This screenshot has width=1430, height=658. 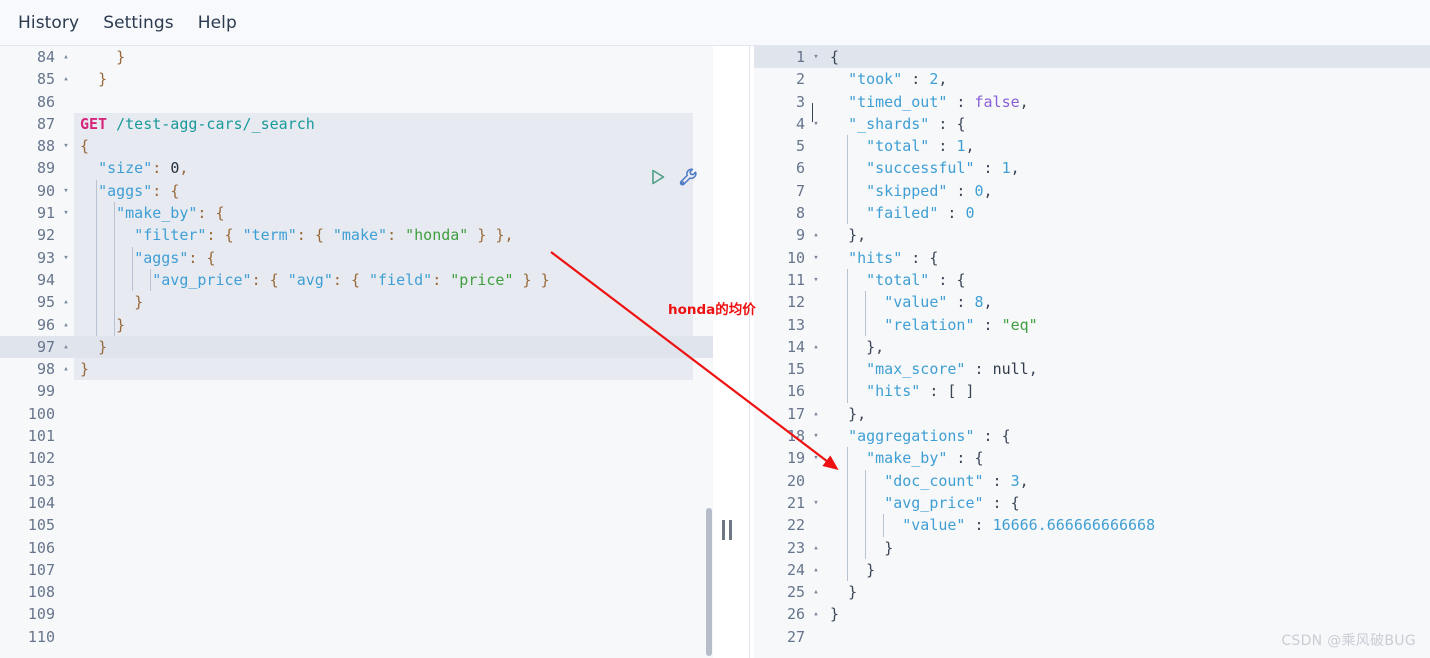 What do you see at coordinates (1092, 458) in the screenshot?
I see `code-line: 19 "make_by" : {` at bounding box center [1092, 458].